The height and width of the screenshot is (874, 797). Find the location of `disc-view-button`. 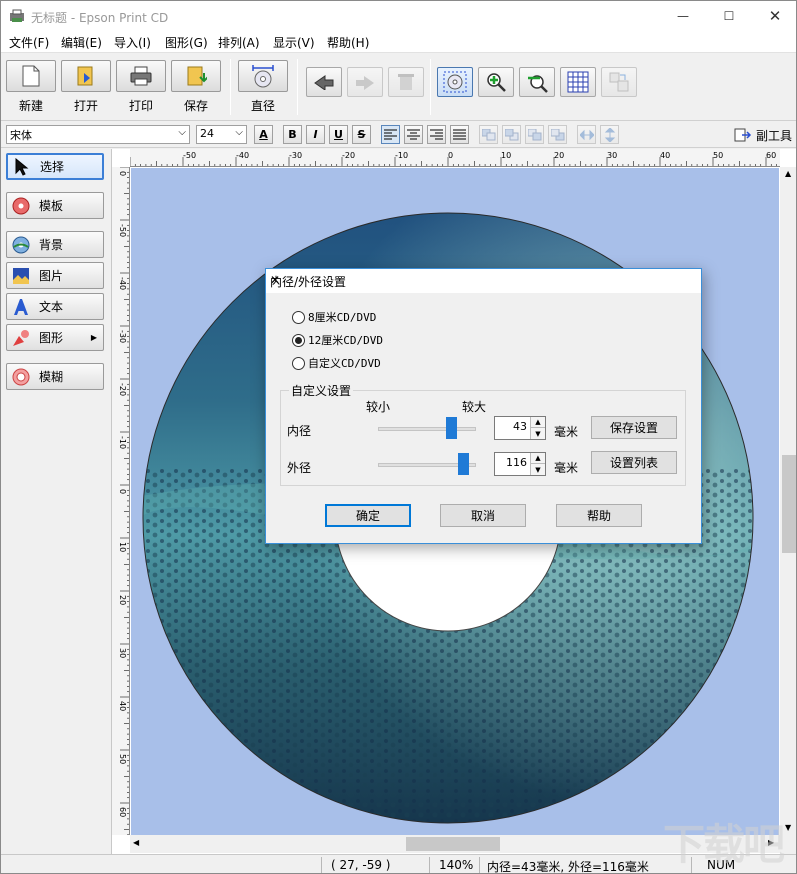

disc-view-button is located at coordinates (455, 82).